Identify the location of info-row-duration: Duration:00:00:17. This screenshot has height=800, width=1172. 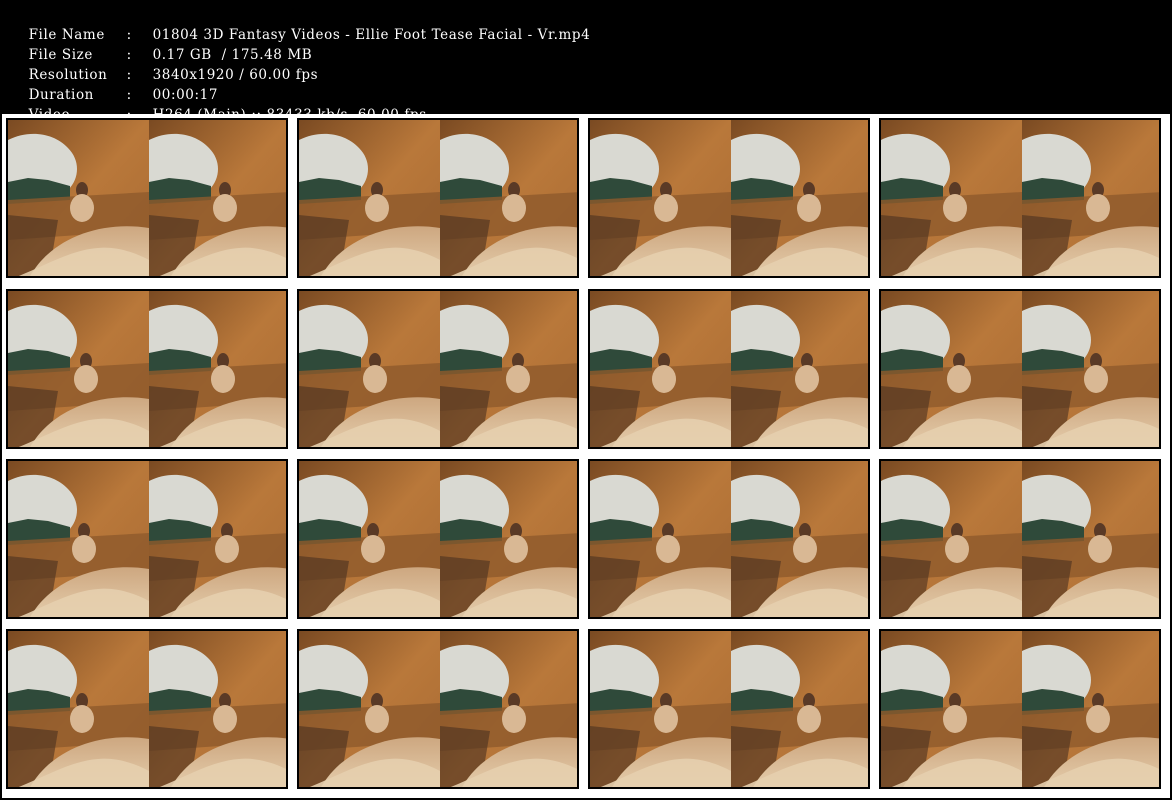
(113, 84).